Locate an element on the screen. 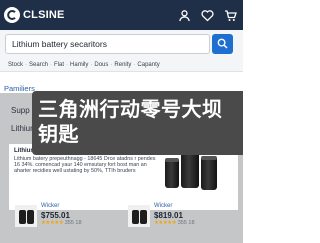 The image size is (320, 243). nav-item-stock: Stock is located at coordinates (15, 65).